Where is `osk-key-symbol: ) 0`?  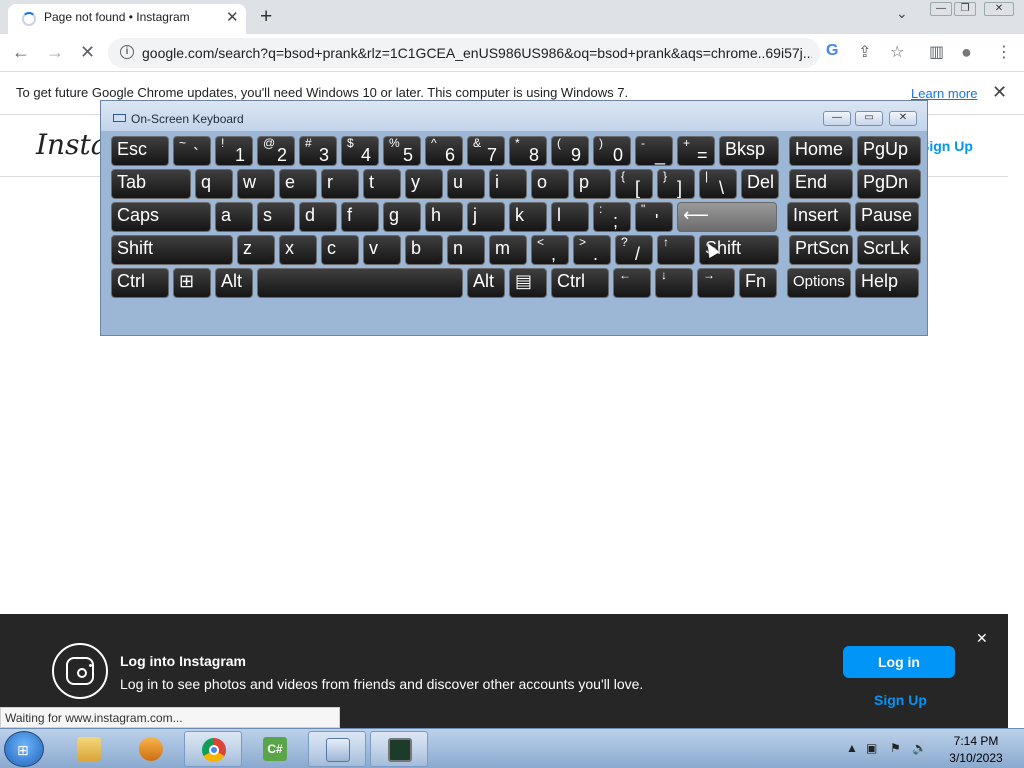
osk-key-symbol: ) 0 is located at coordinates (612, 151).